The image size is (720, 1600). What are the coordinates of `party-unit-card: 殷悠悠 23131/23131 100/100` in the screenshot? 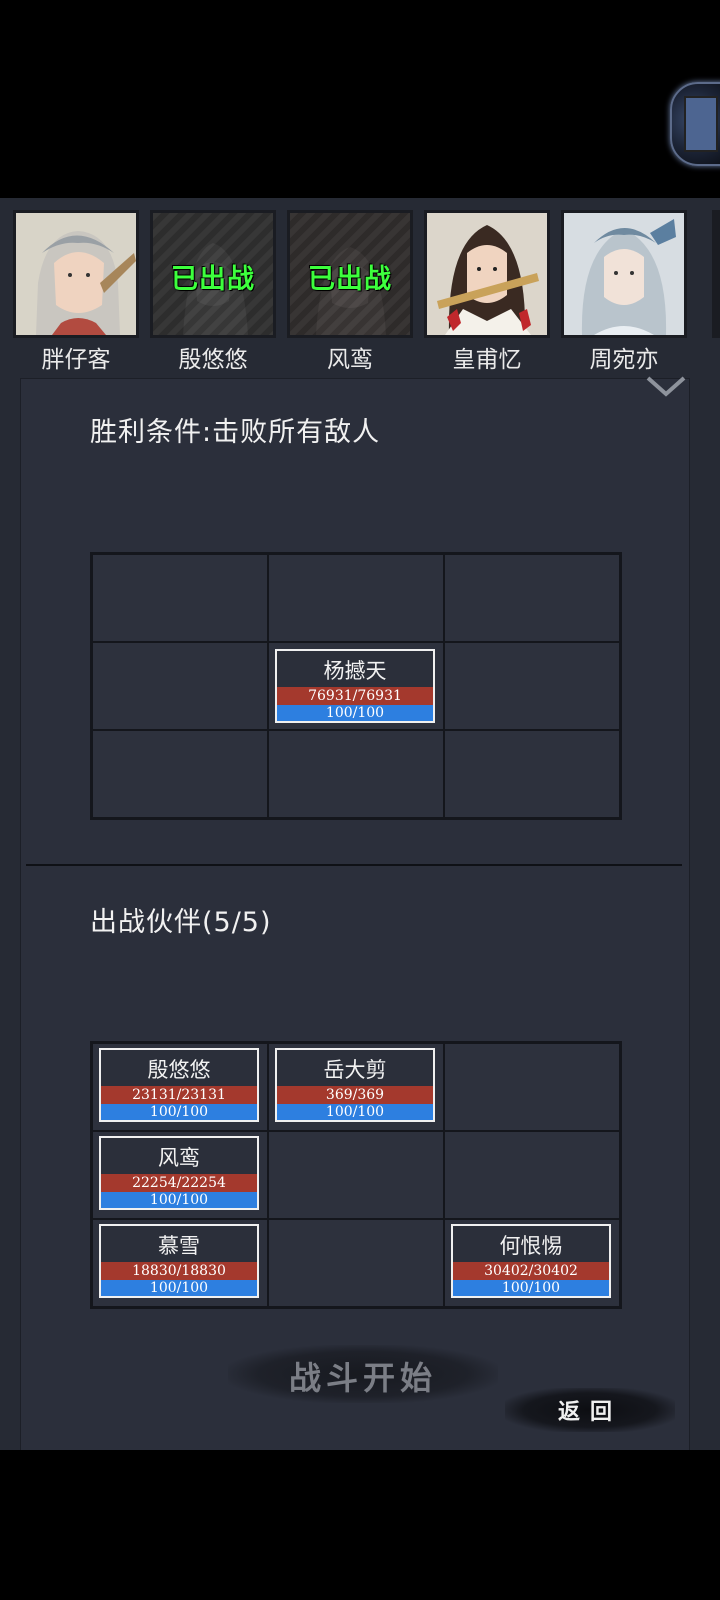 It's located at (179, 1085).